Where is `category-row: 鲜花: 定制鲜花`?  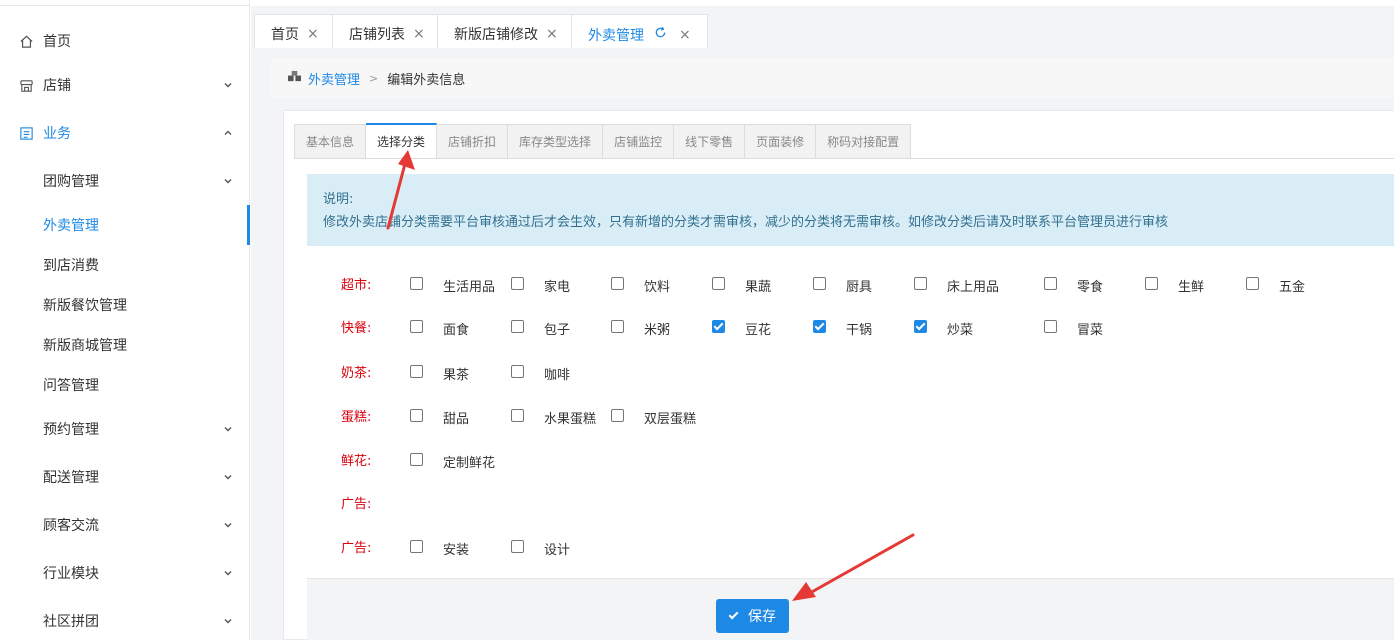
category-row: 鲜花: 定制鲜花 is located at coordinates (866, 460).